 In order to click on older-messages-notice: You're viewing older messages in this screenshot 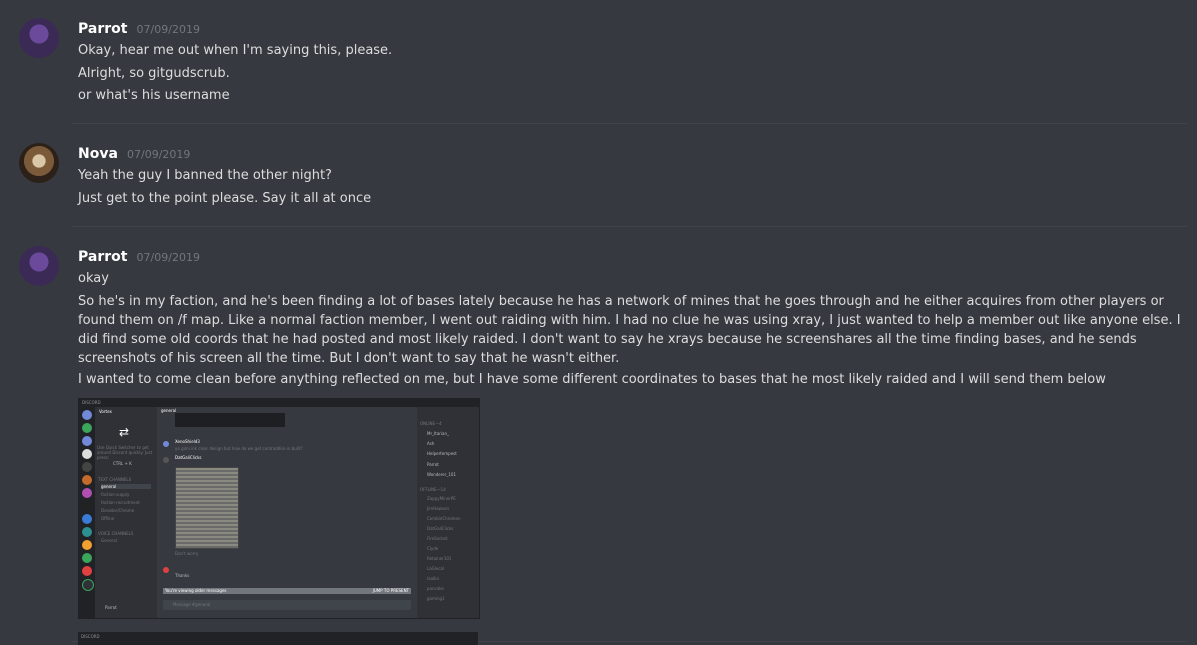, I will do `click(196, 590)`.